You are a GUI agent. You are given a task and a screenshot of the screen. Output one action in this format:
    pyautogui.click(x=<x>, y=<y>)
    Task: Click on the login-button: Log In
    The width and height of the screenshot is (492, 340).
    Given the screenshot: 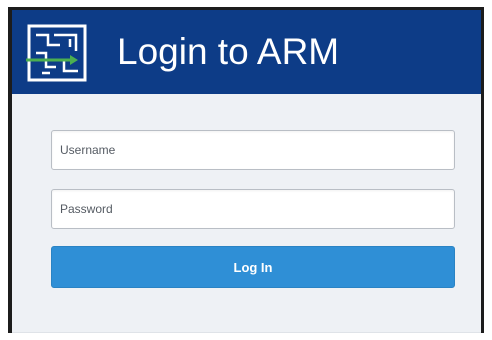 What is the action you would take?
    pyautogui.click(x=253, y=267)
    